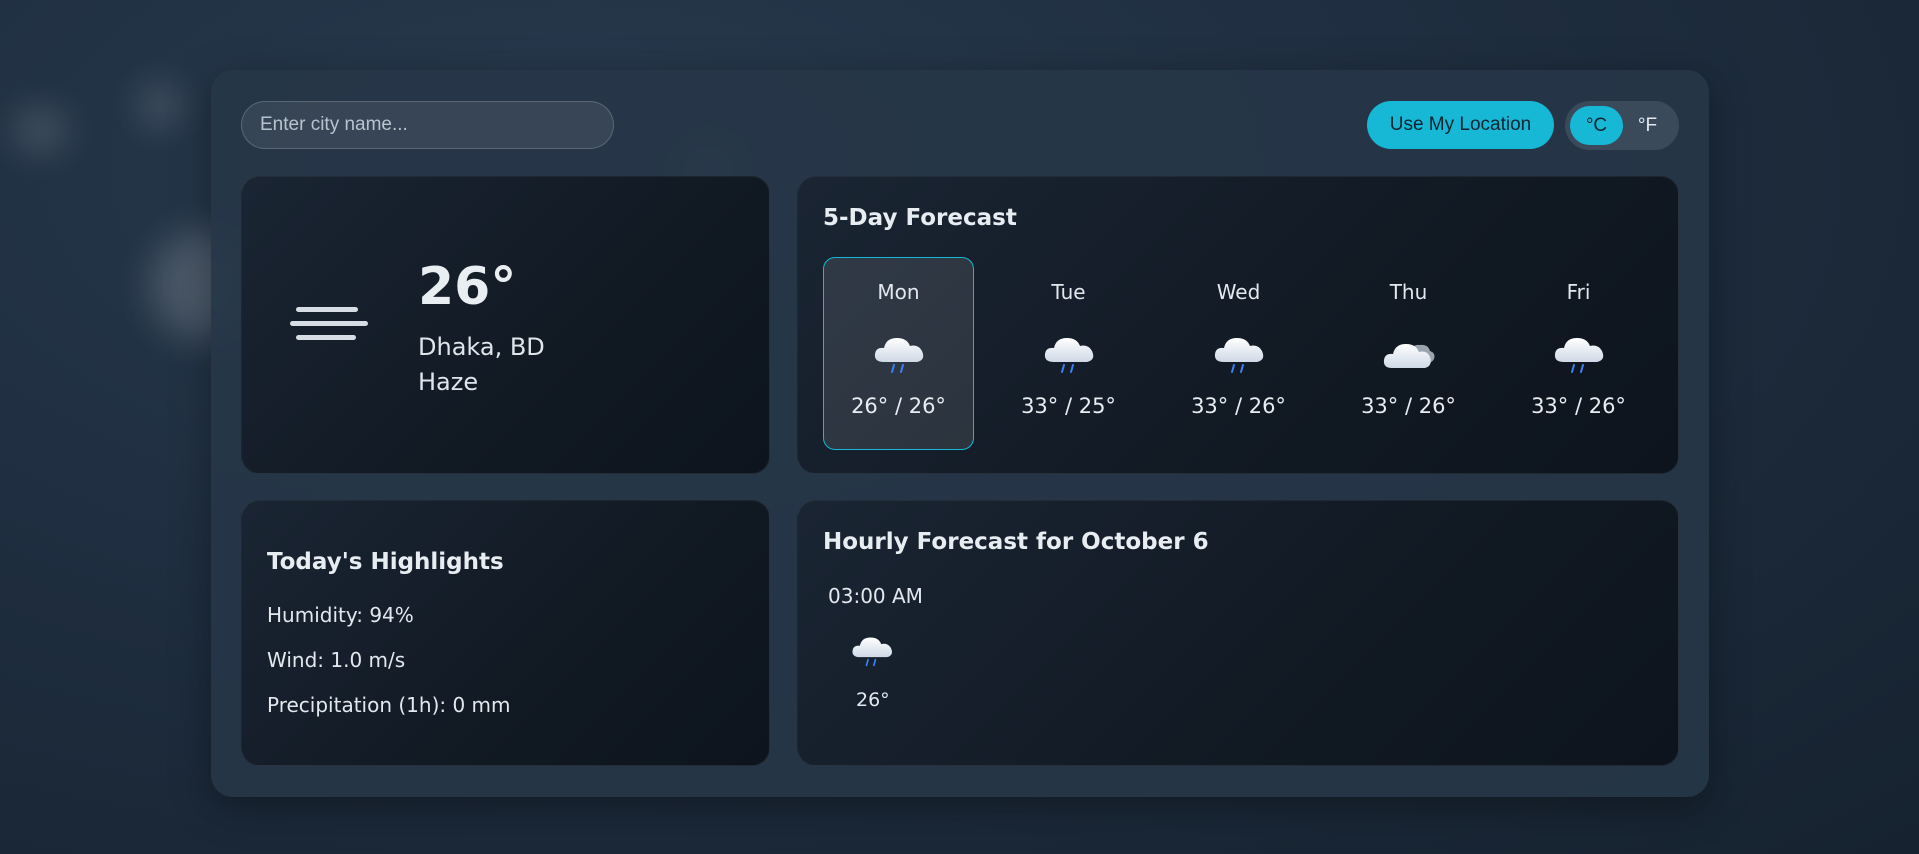 The height and width of the screenshot is (854, 1919). What do you see at coordinates (340, 615) in the screenshot?
I see `humidity-value: Humidity: 94%` at bounding box center [340, 615].